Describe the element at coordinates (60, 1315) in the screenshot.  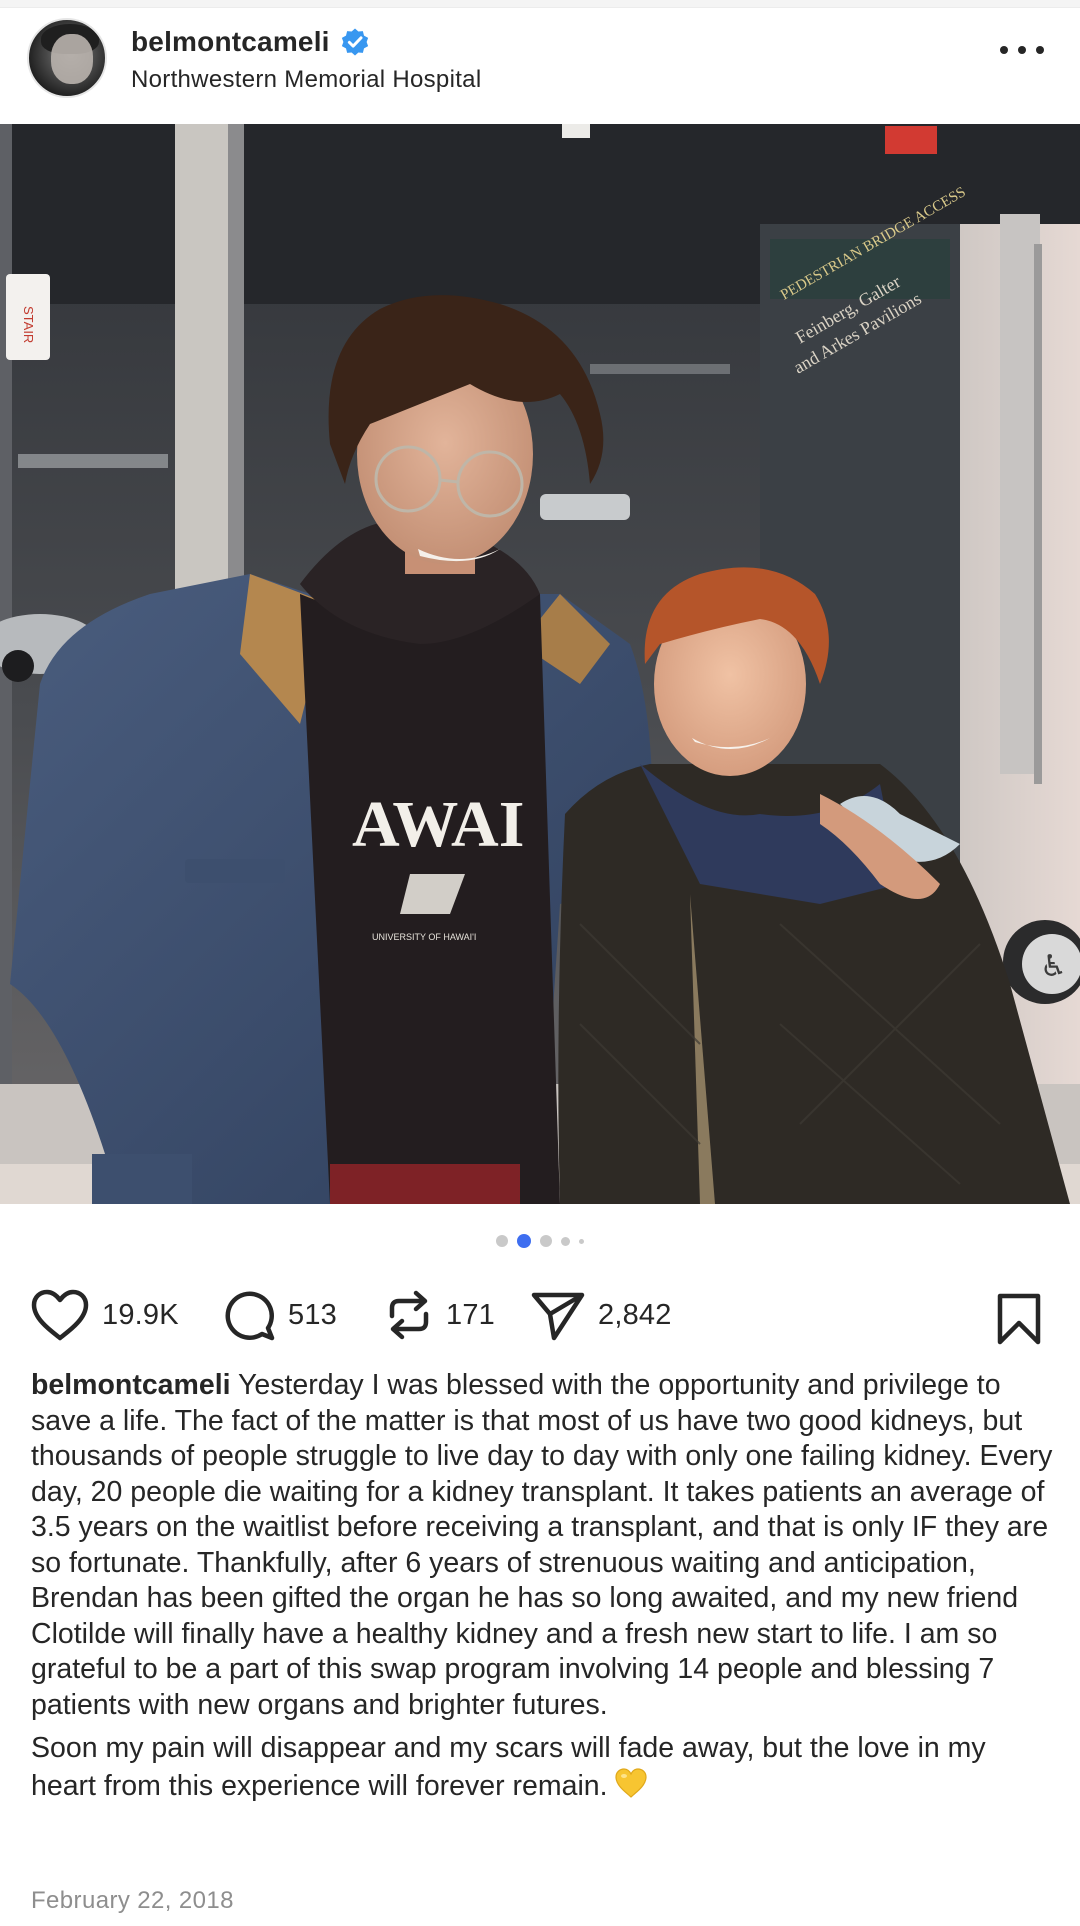
I see `heart-icon` at that location.